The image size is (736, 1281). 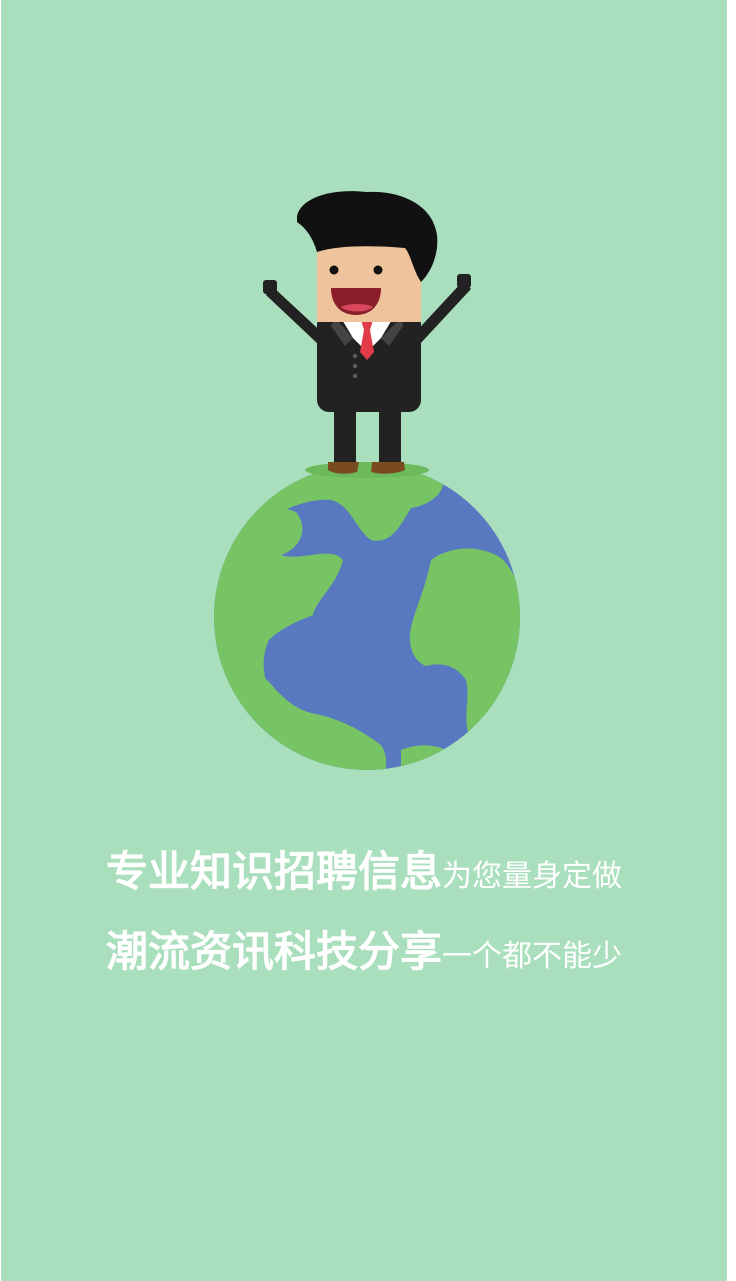 I want to click on tagline-2-emphasis: 潮流资讯科技分享, so click(x=273, y=951).